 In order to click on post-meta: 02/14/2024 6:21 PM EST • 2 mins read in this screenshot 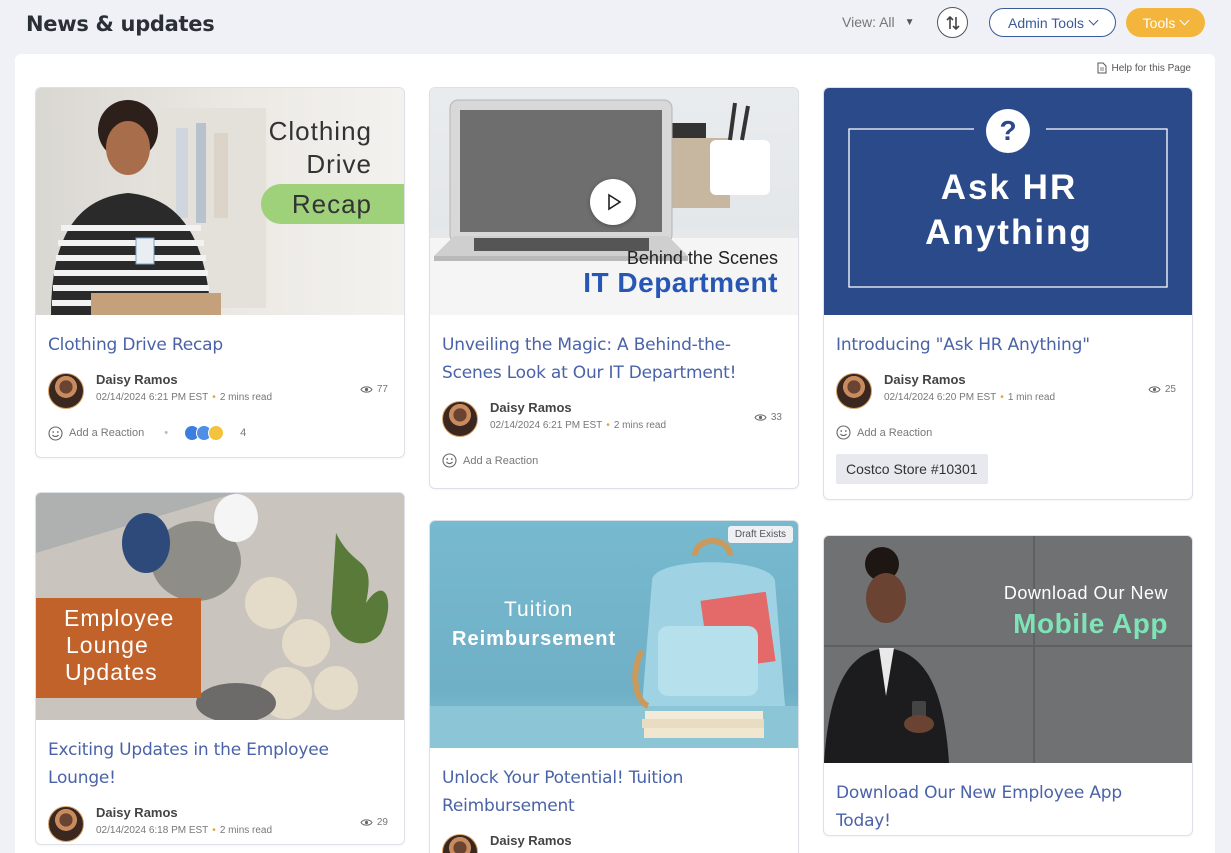, I will do `click(578, 425)`.